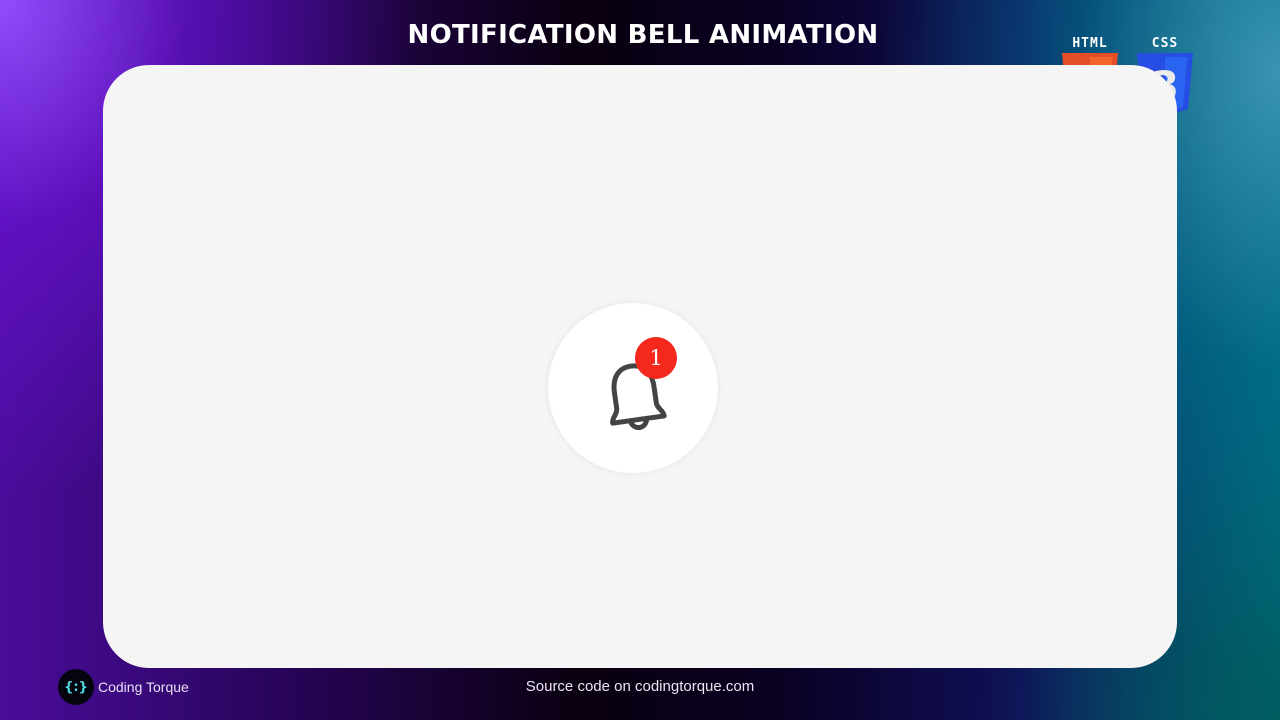  I want to click on notification-count-badge: 1, so click(656, 358).